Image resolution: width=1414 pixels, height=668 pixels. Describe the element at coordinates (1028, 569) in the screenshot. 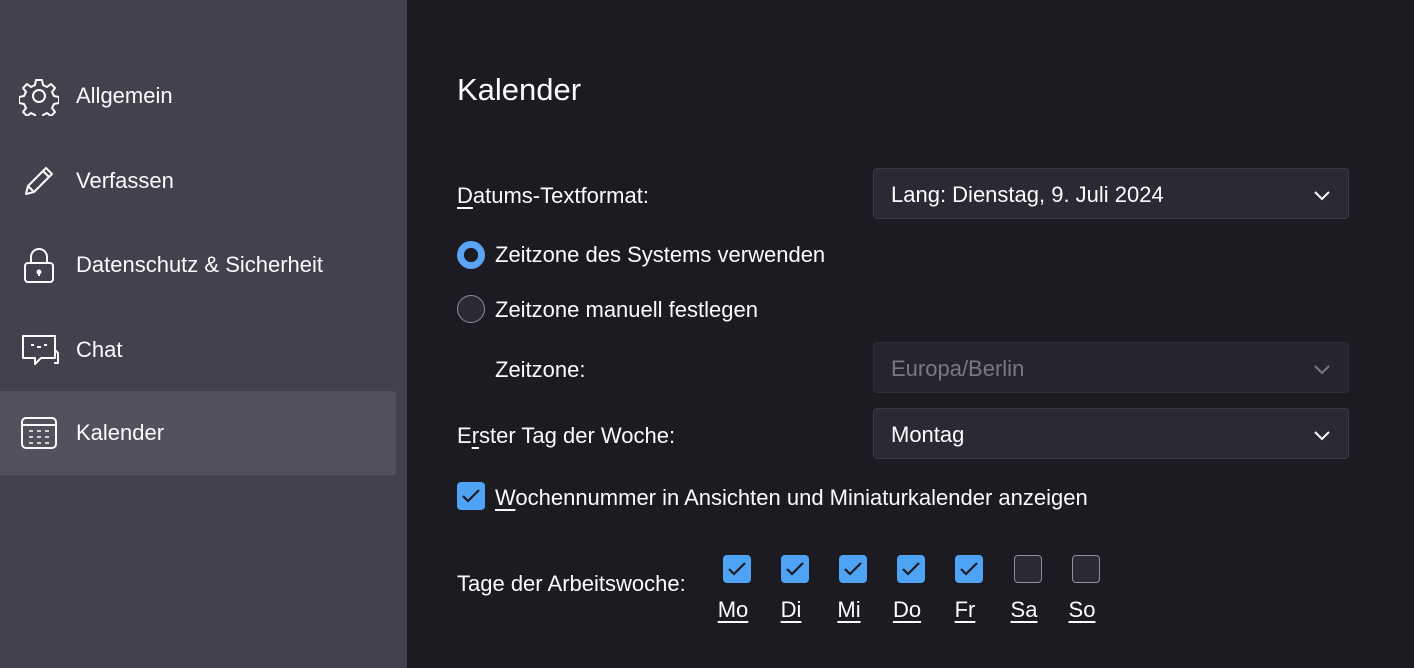

I see `workweek-day-sa-checkbox` at that location.